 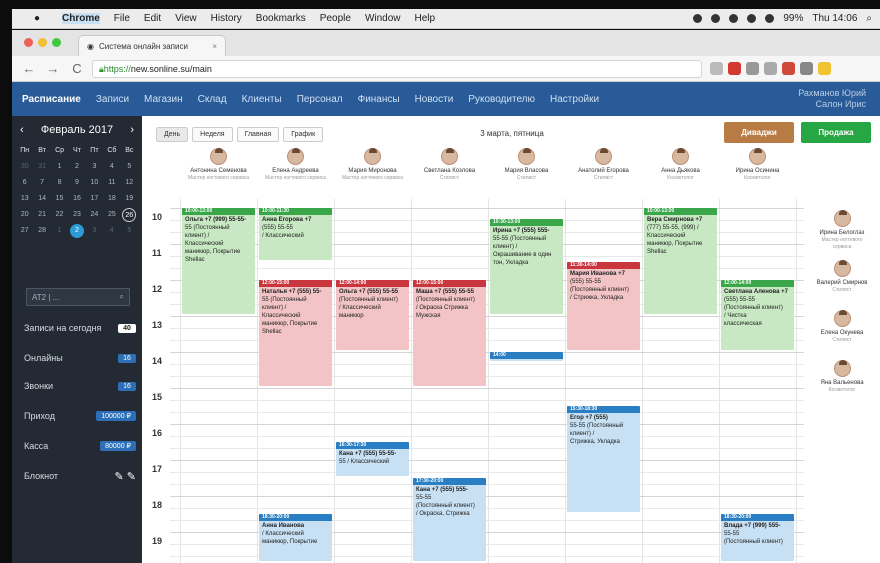 What do you see at coordinates (752, 18) in the screenshot?
I see `wifi-icon` at bounding box center [752, 18].